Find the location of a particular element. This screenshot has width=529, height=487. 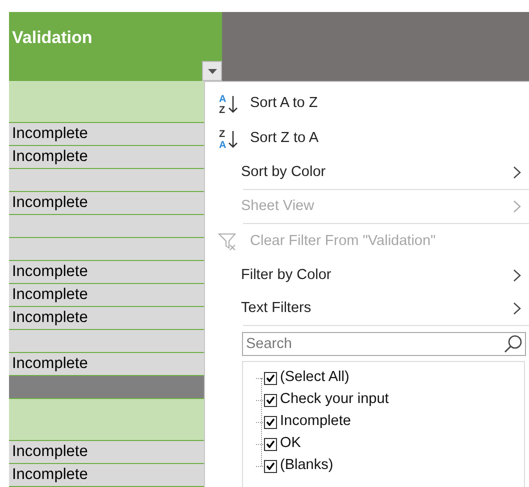

search-field: Search is located at coordinates (384, 344).